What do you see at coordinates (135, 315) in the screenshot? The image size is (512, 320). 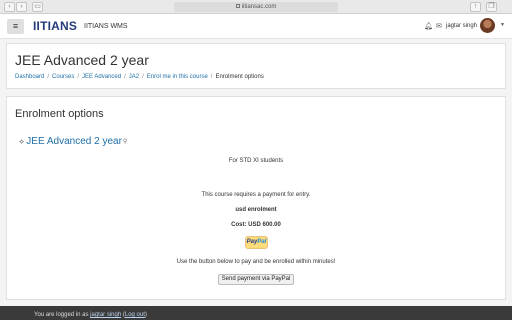 I see `logout-link: Log out` at bounding box center [135, 315].